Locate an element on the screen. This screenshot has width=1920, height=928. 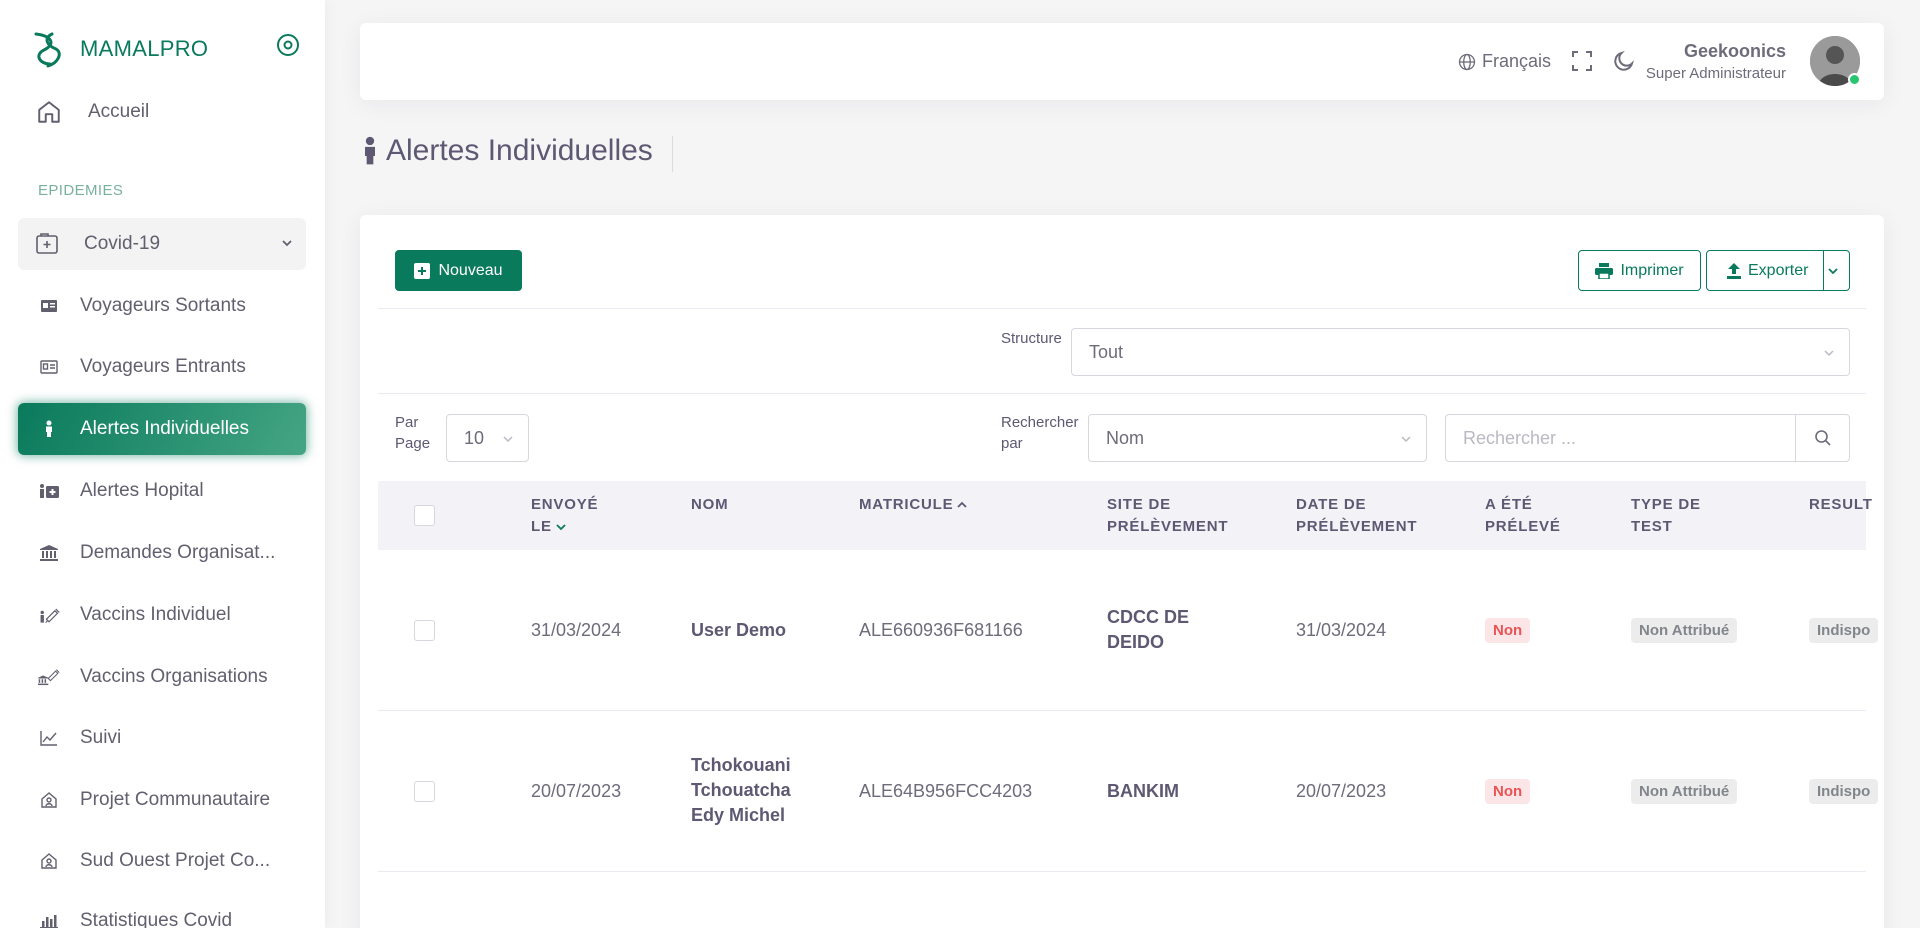
print-button: Imprimer is located at coordinates (1639, 270).